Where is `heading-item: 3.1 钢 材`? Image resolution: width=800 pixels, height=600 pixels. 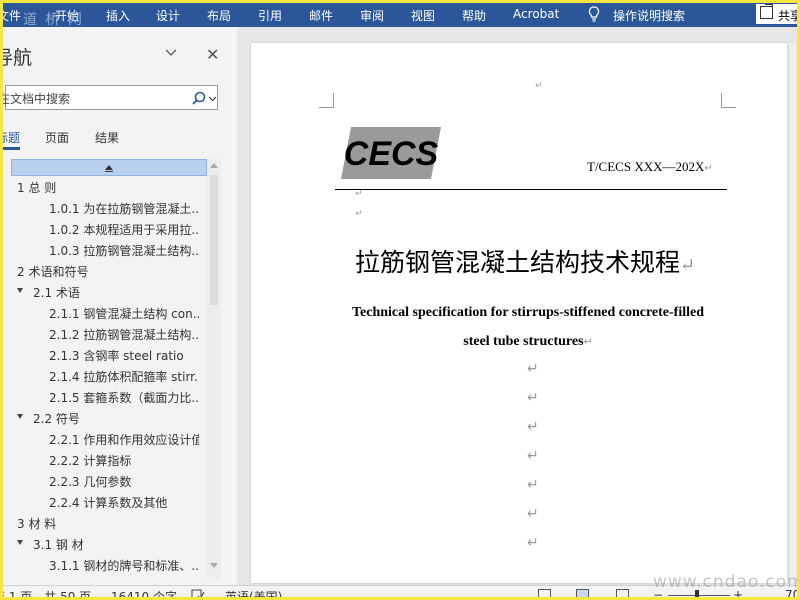
heading-item: 3.1 钢 材 is located at coordinates (92, 544).